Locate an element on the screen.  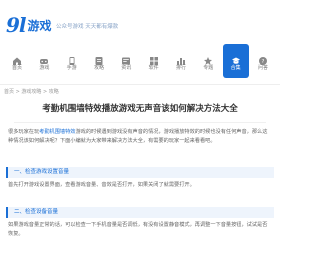
nav-item-5: 软件 is located at coordinates (154, 61).